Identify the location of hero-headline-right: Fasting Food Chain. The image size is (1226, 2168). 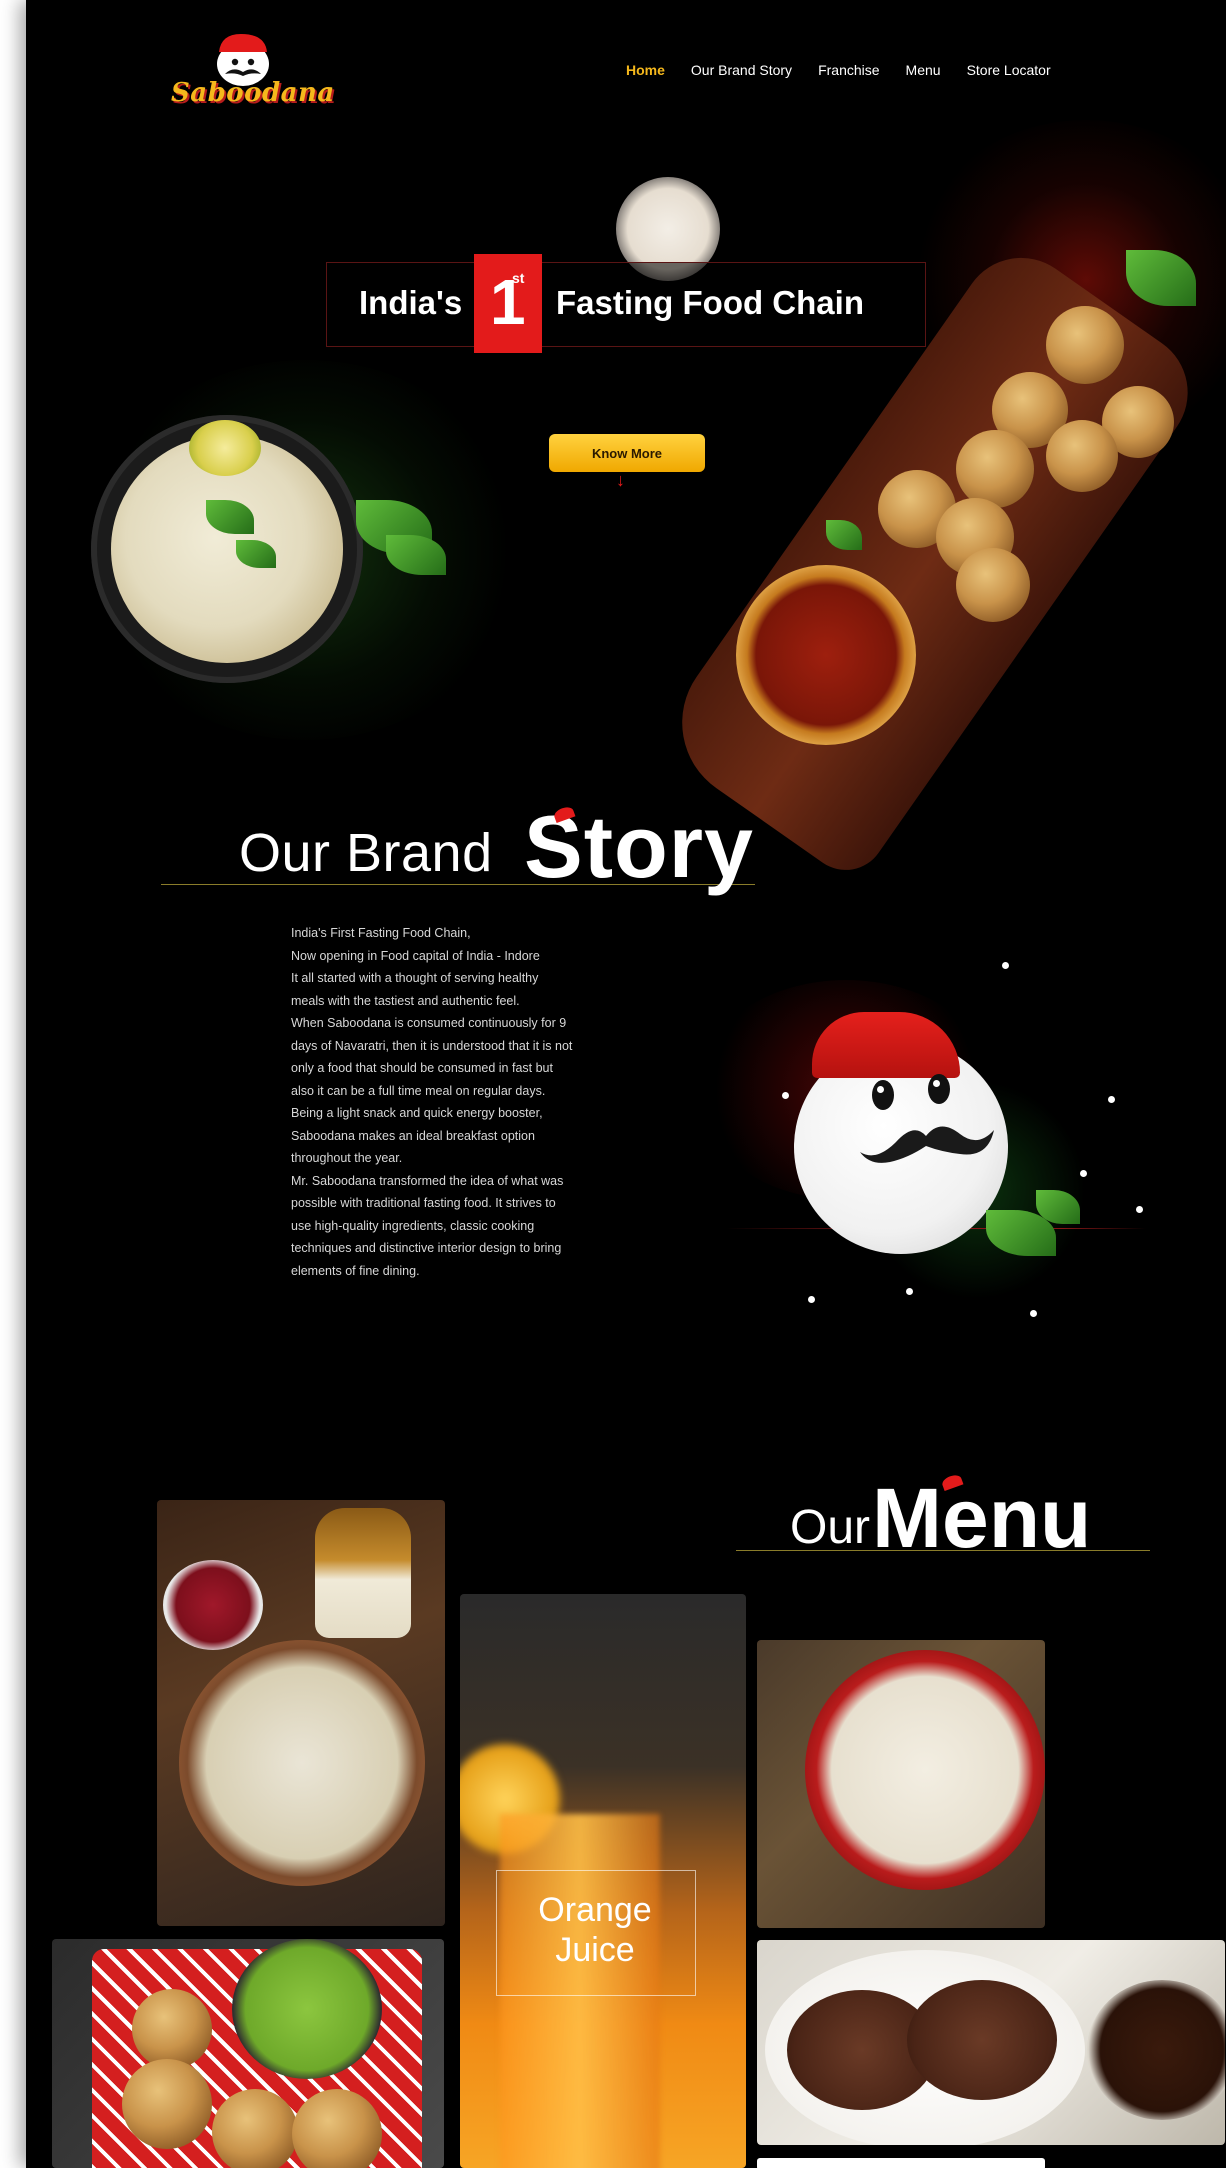
(710, 302).